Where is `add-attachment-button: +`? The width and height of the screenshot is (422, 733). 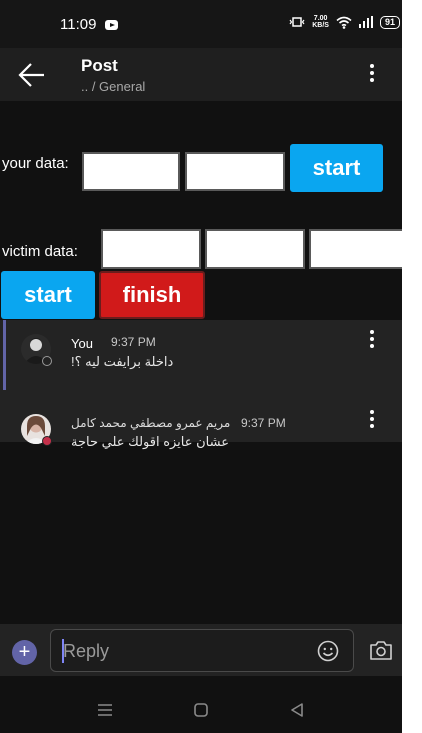
add-attachment-button: + is located at coordinates (24, 652).